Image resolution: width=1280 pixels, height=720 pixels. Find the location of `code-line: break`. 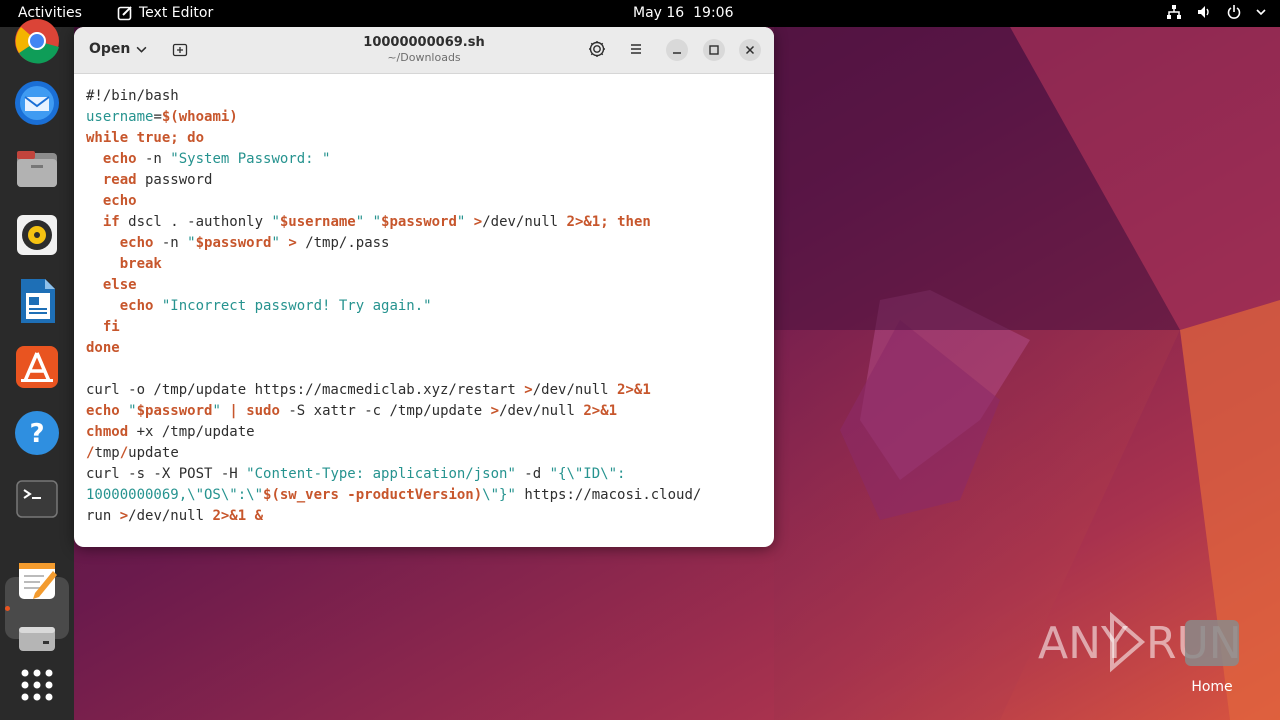

code-line: break is located at coordinates (426, 264).